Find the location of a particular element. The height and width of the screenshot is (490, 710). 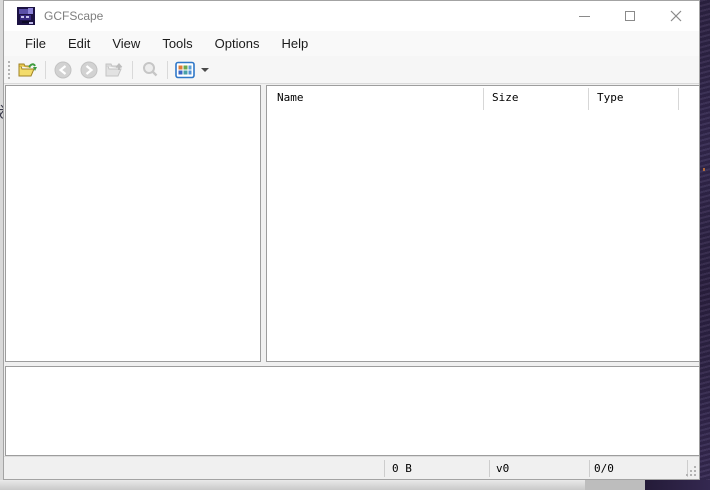

search-button is located at coordinates (150, 70).